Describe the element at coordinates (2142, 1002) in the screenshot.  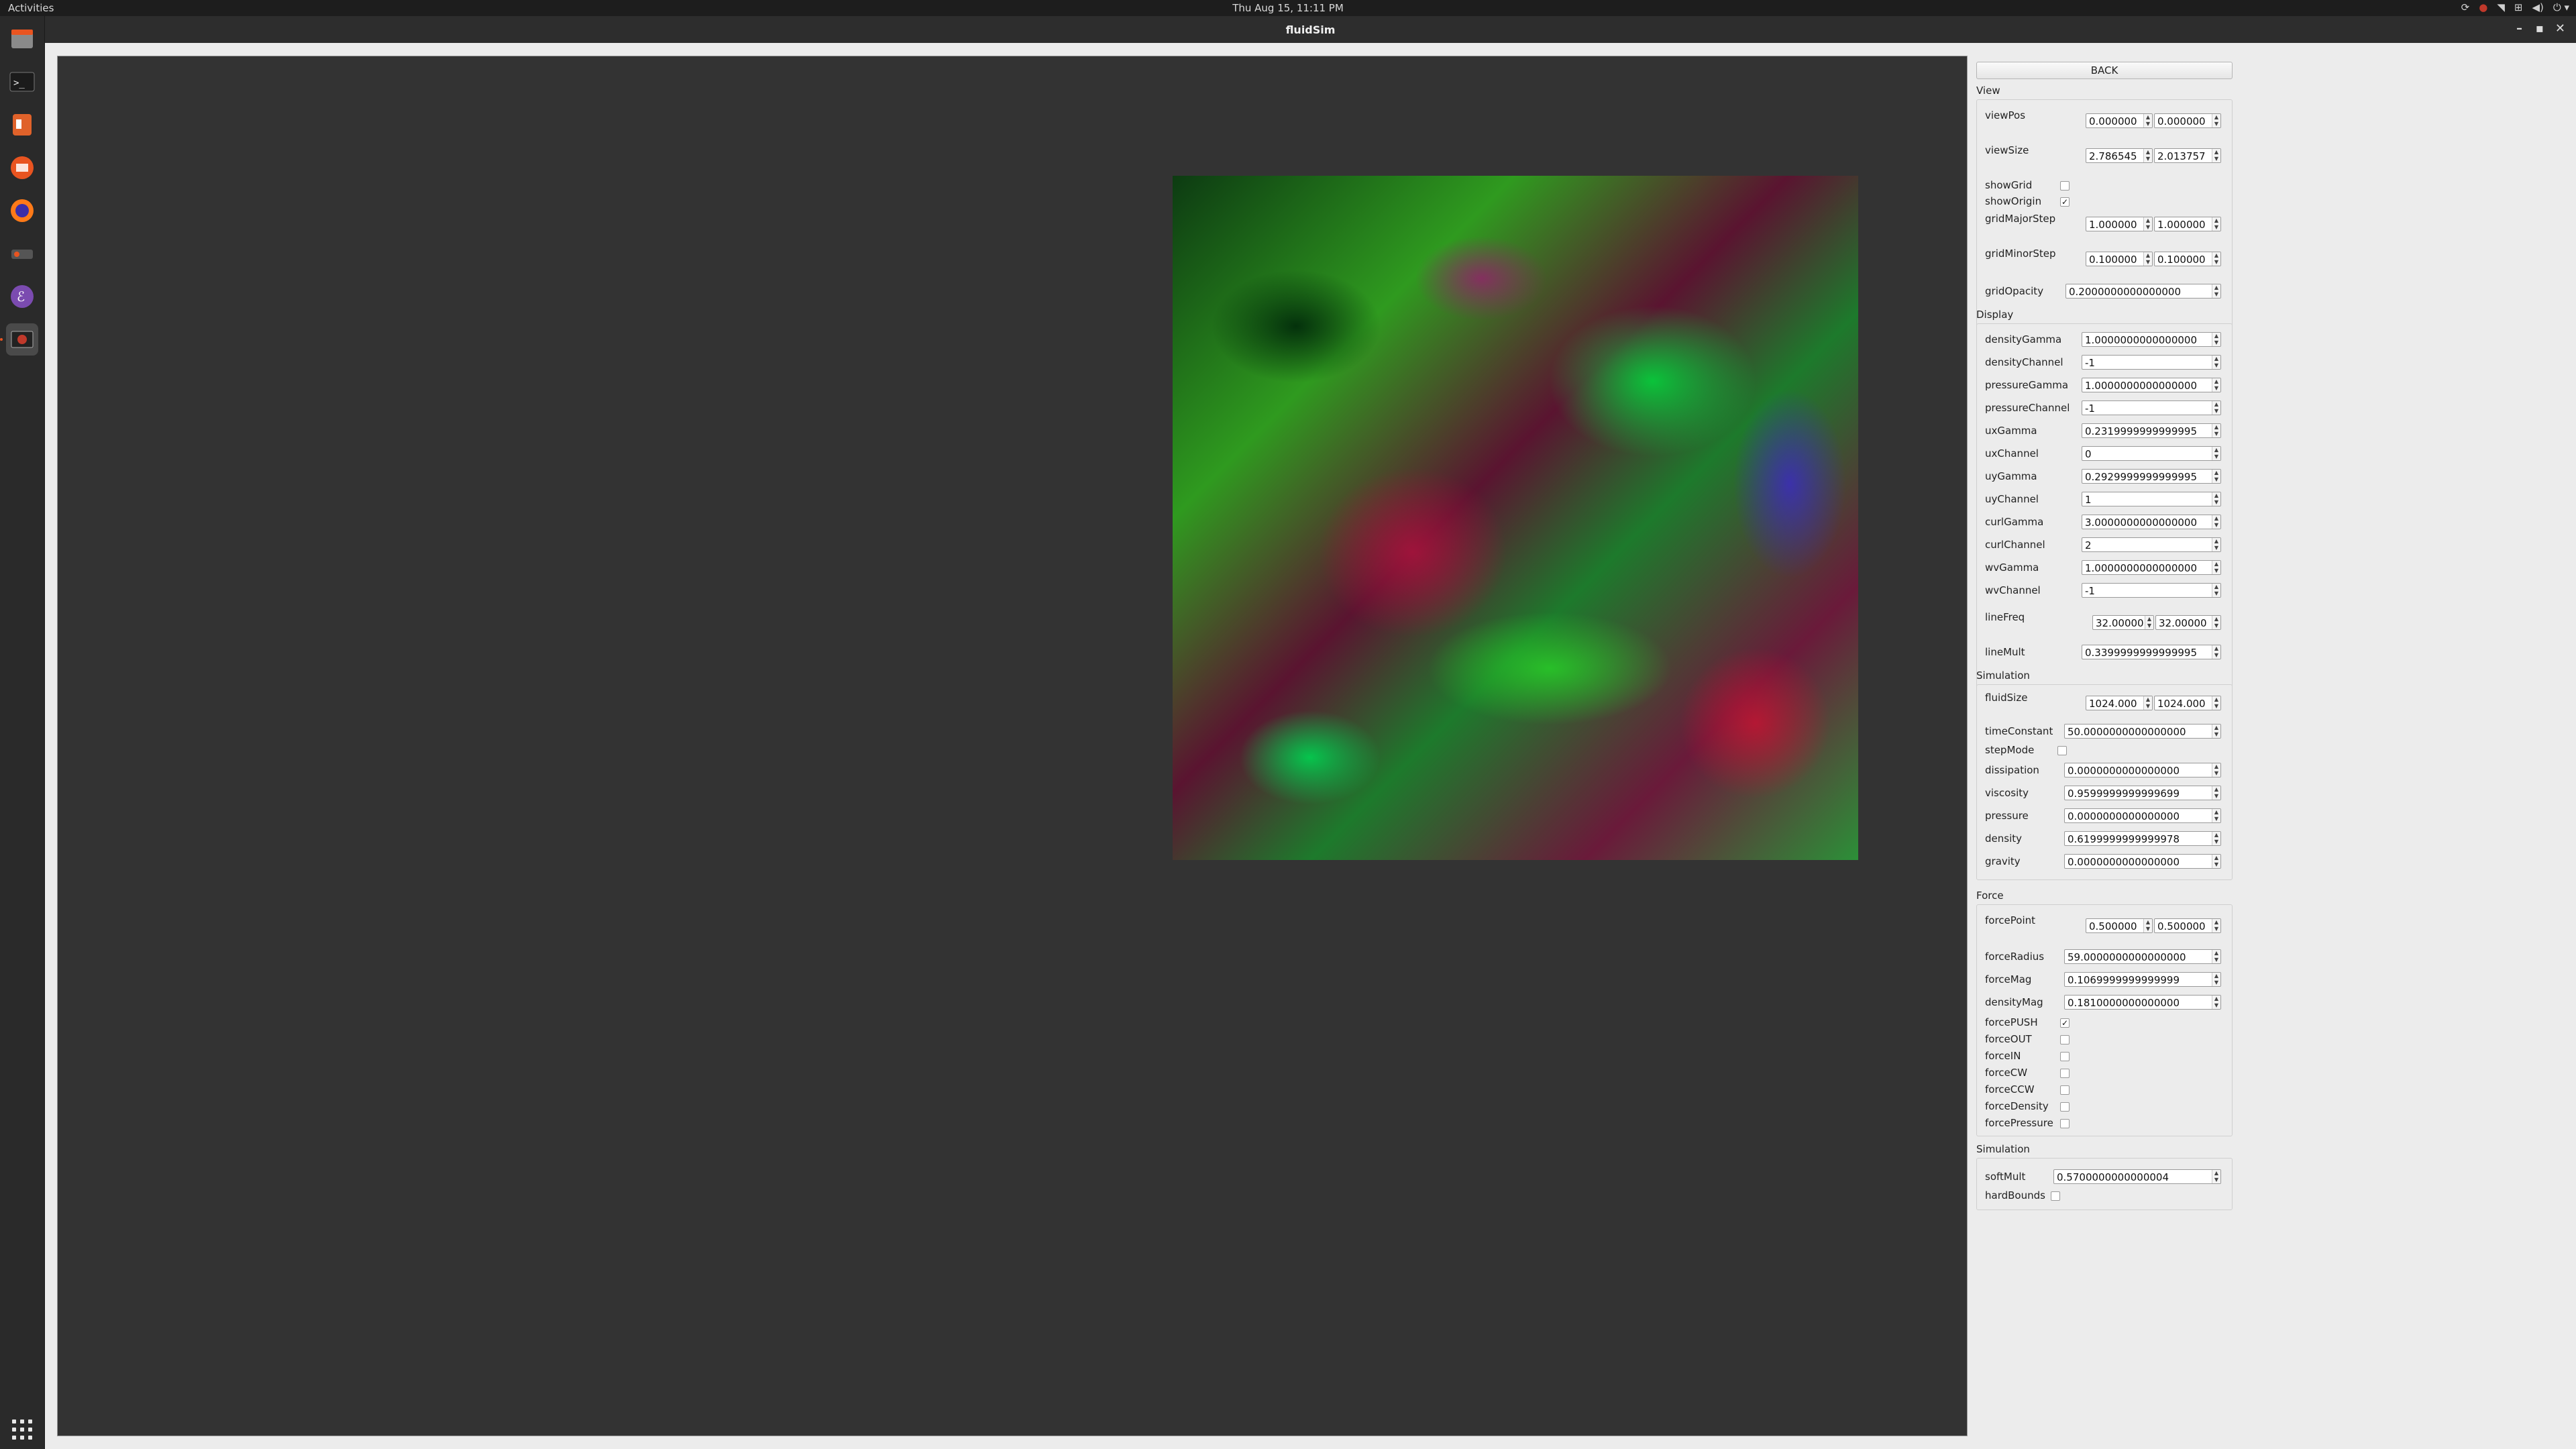
I see `densitymag-spinbox: 0.1810000000000000 ▲ ▼` at that location.